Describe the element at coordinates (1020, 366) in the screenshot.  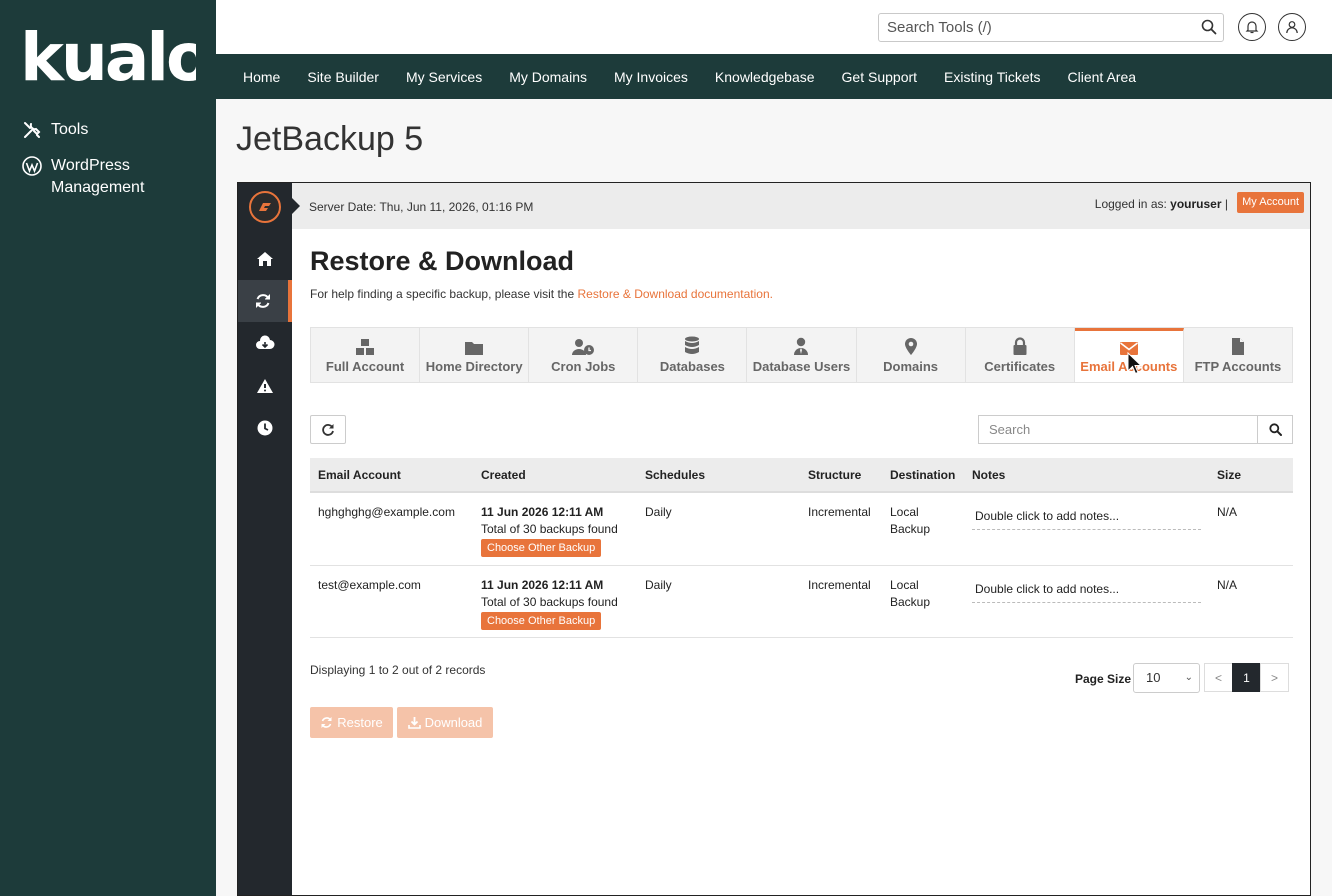
I see `tab-label: Certificates` at that location.